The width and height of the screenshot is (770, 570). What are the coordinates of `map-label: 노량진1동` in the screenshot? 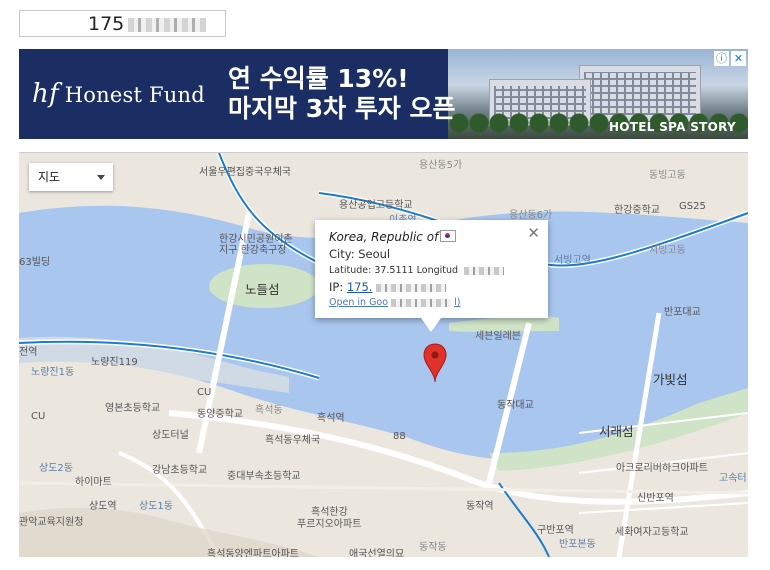 It's located at (53, 372).